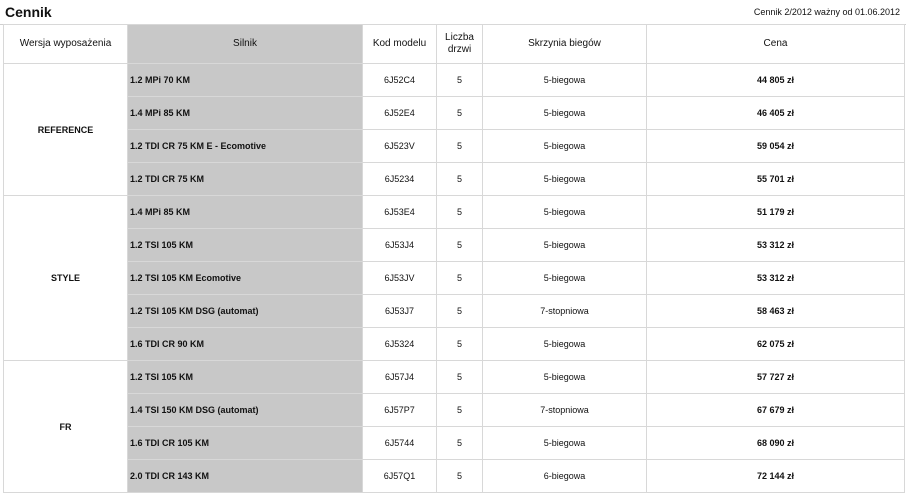 This screenshot has height=496, width=908. What do you see at coordinates (399, 113) in the screenshot?
I see `model-code-cell: 6J52E4` at bounding box center [399, 113].